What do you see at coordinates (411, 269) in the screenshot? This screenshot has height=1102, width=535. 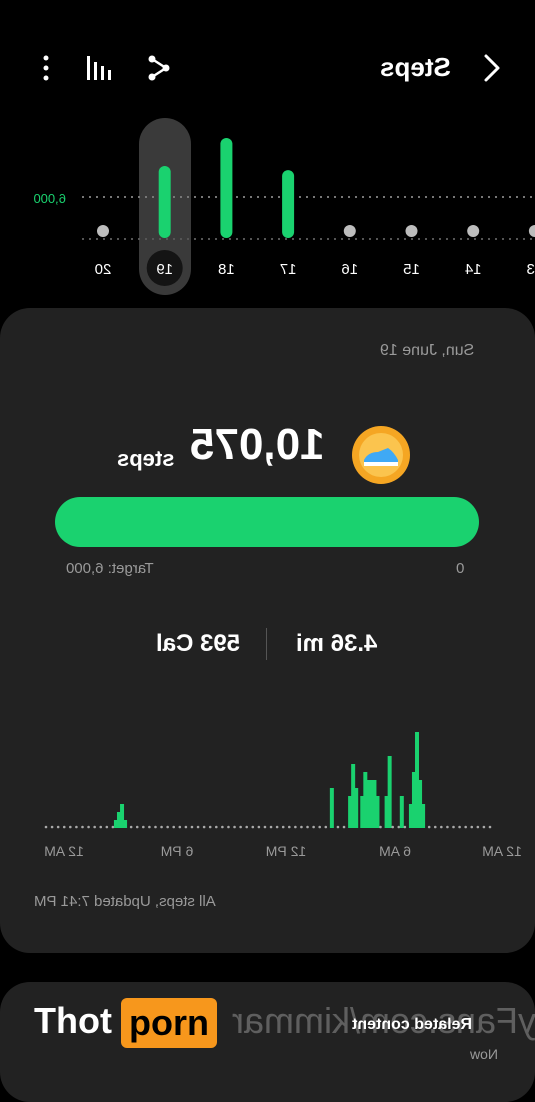 I see `week-day-label: 15` at bounding box center [411, 269].